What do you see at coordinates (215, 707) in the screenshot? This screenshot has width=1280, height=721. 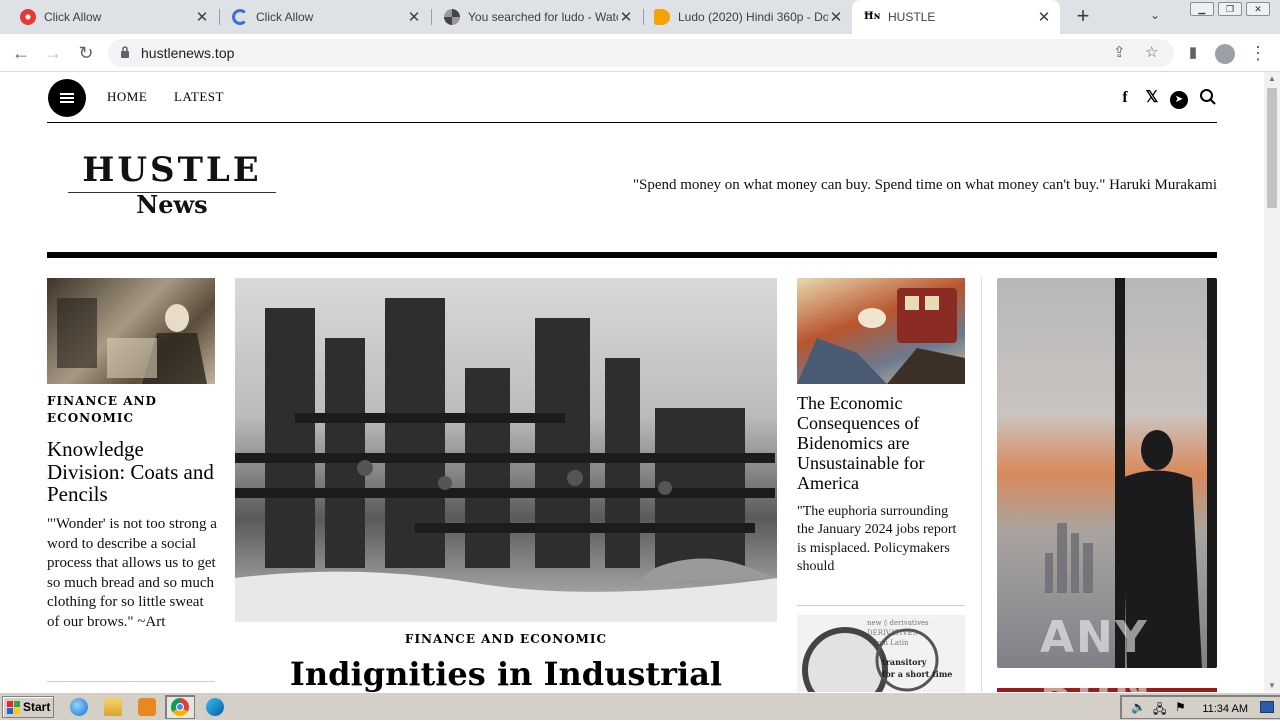 I see `edge-icon` at bounding box center [215, 707].